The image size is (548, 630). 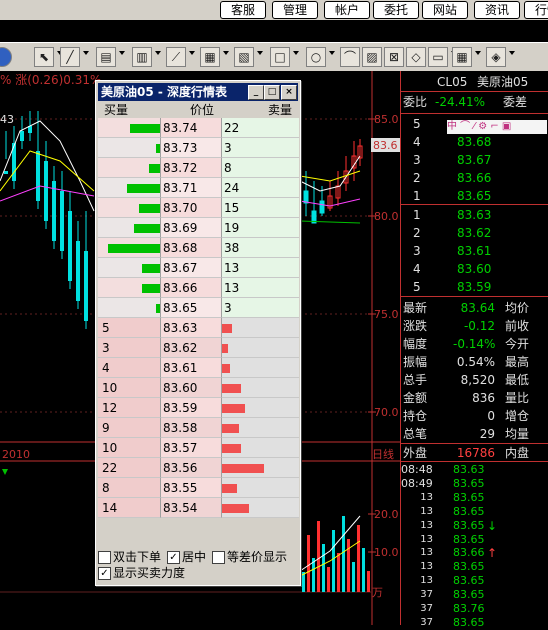 I want to click on center-checkbox: ✓, so click(x=173, y=557).